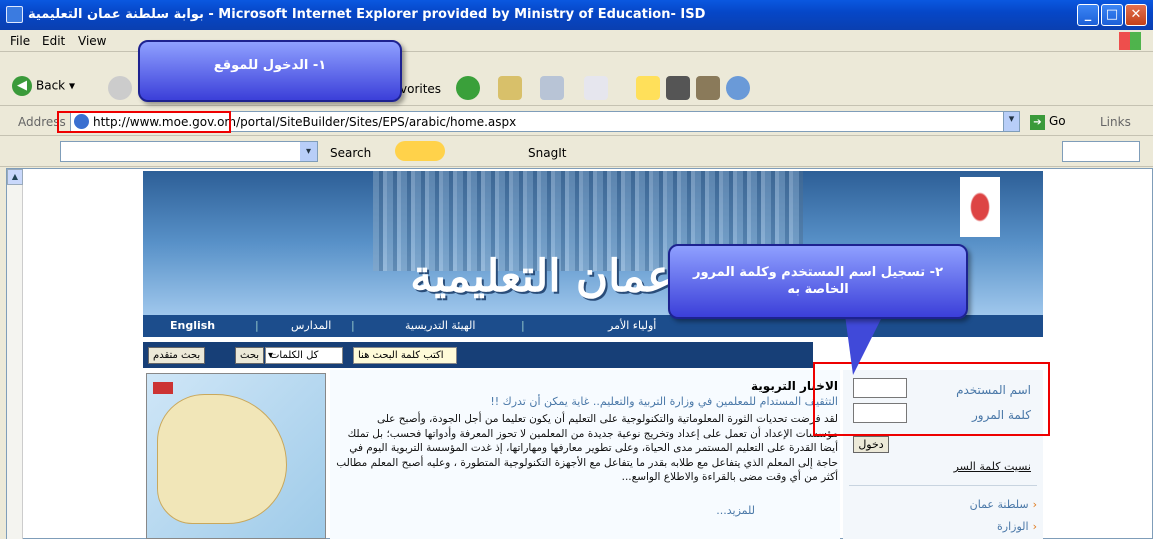  What do you see at coordinates (596, 88) in the screenshot?
I see `edit-icon` at bounding box center [596, 88].